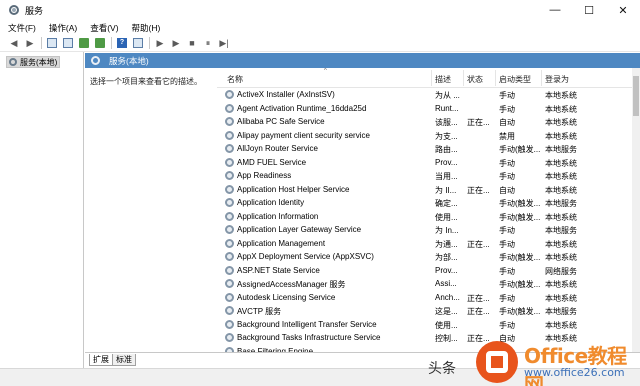 Image resolution: width=640 pixels, height=386 pixels. I want to click on service-row: AllJoyn Router Service 路由... 手动(触发... 本地服务, so click(428, 149).